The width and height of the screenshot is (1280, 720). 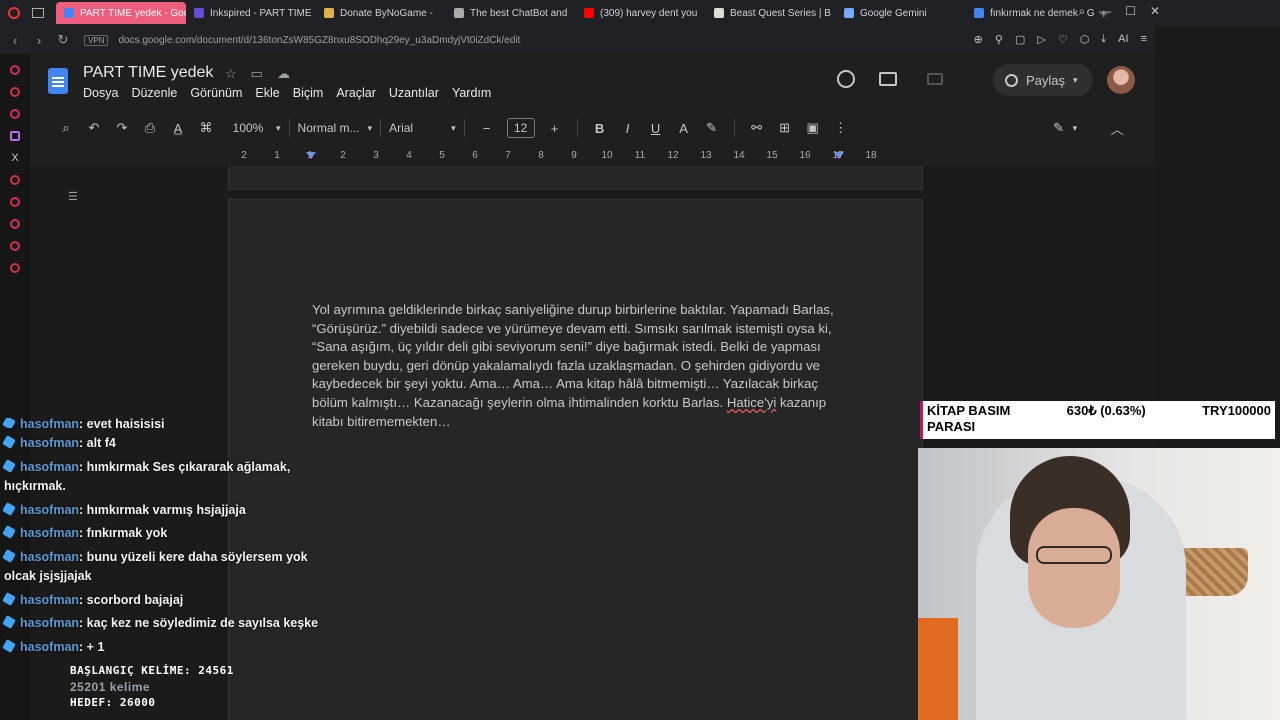 I want to click on menu-item: Görünüm, so click(x=216, y=93).